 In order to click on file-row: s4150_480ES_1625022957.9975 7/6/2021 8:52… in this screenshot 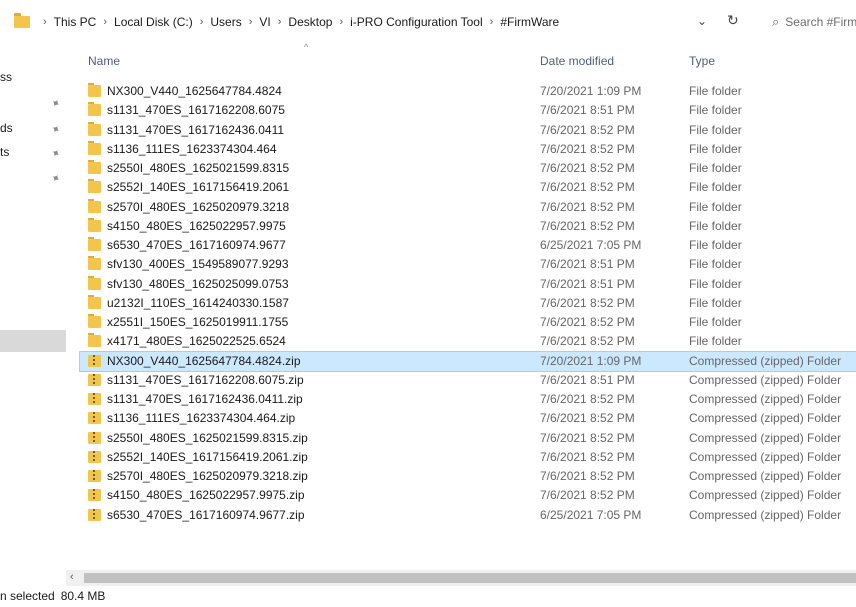, I will do `click(468, 226)`.